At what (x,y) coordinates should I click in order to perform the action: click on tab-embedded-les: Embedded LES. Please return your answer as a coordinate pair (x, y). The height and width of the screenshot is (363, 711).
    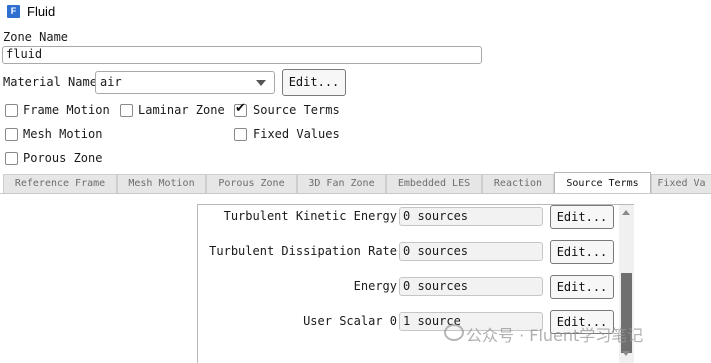
    Looking at the image, I should click on (434, 183).